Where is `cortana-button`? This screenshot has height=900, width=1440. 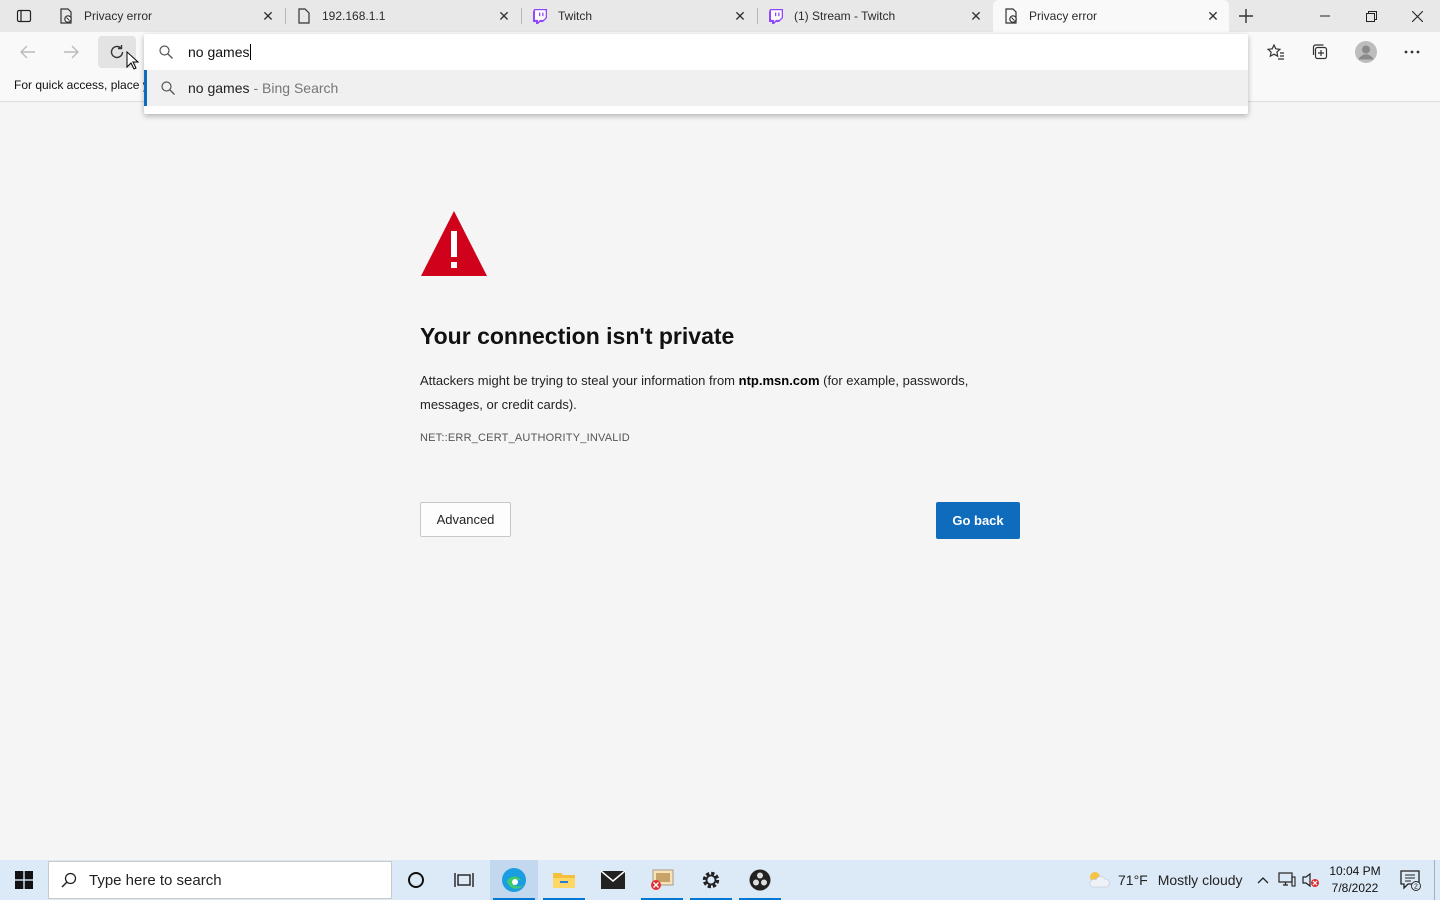
cortana-button is located at coordinates (416, 880).